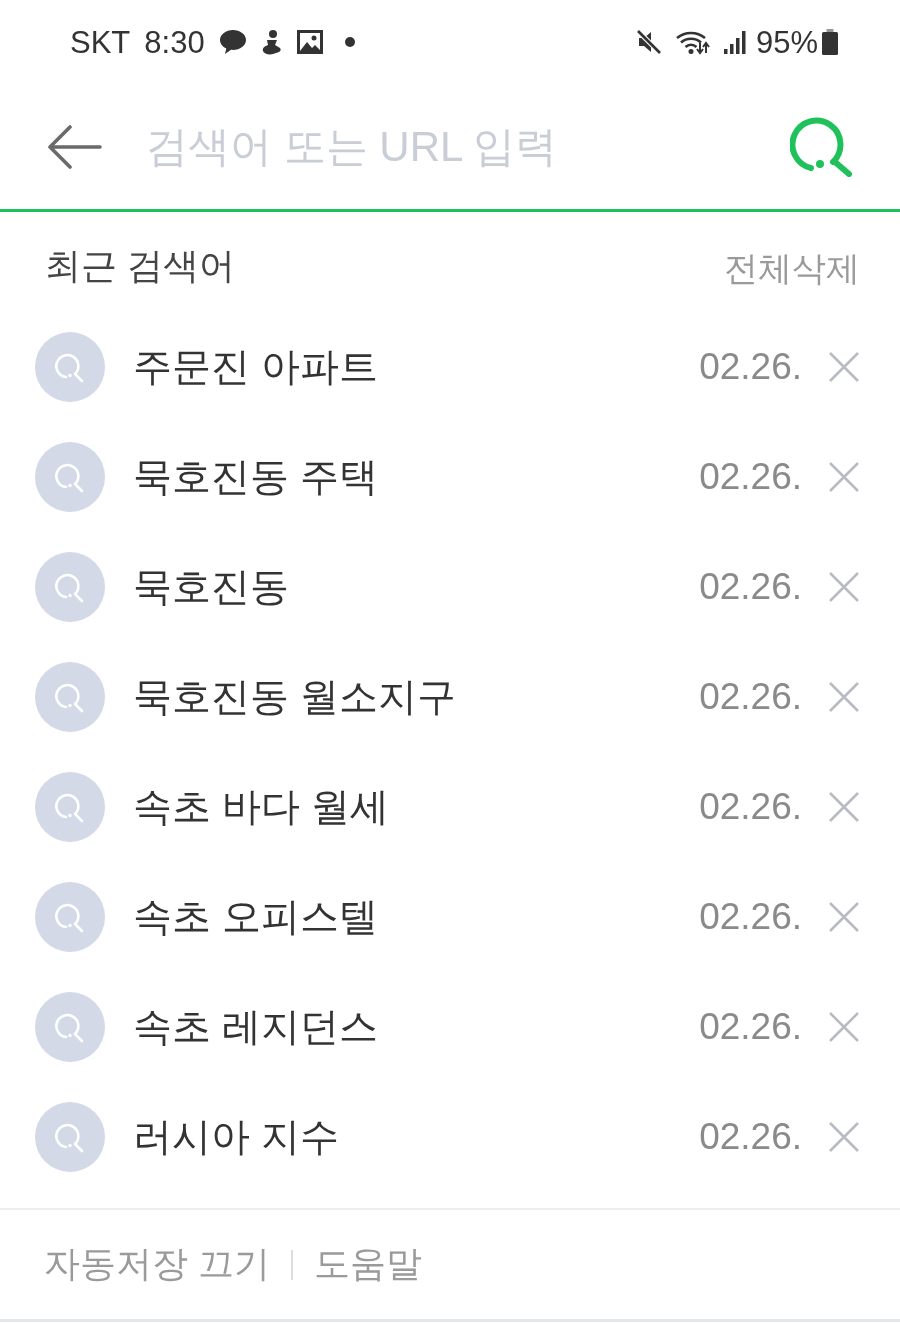  I want to click on image-icon, so click(309, 42).